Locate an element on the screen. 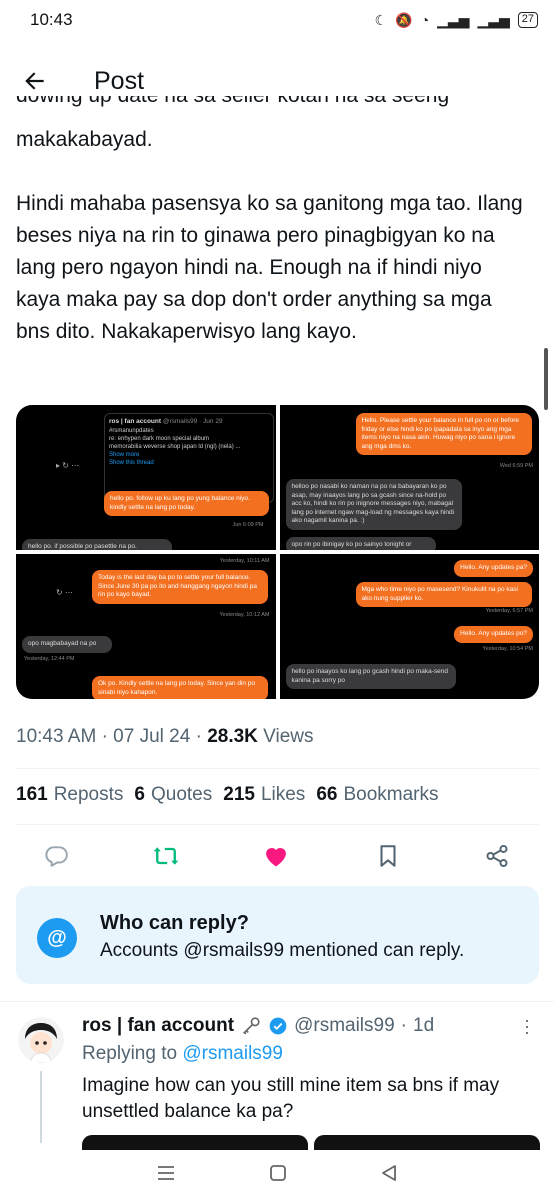 The height and width of the screenshot is (1200, 554). reply-age: 1d is located at coordinates (424, 1025).